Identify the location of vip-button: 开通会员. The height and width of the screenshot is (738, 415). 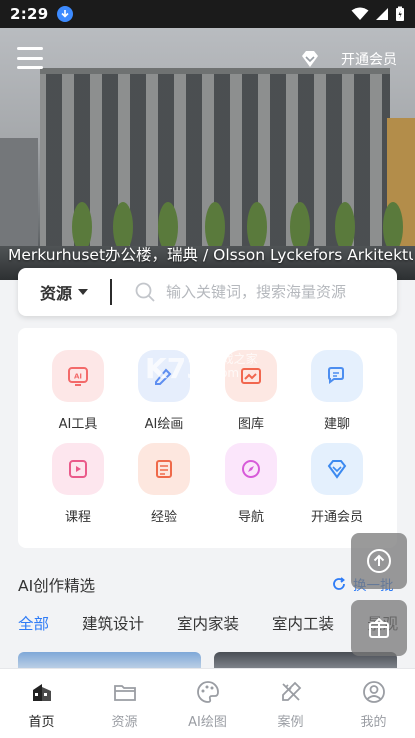
(348, 59).